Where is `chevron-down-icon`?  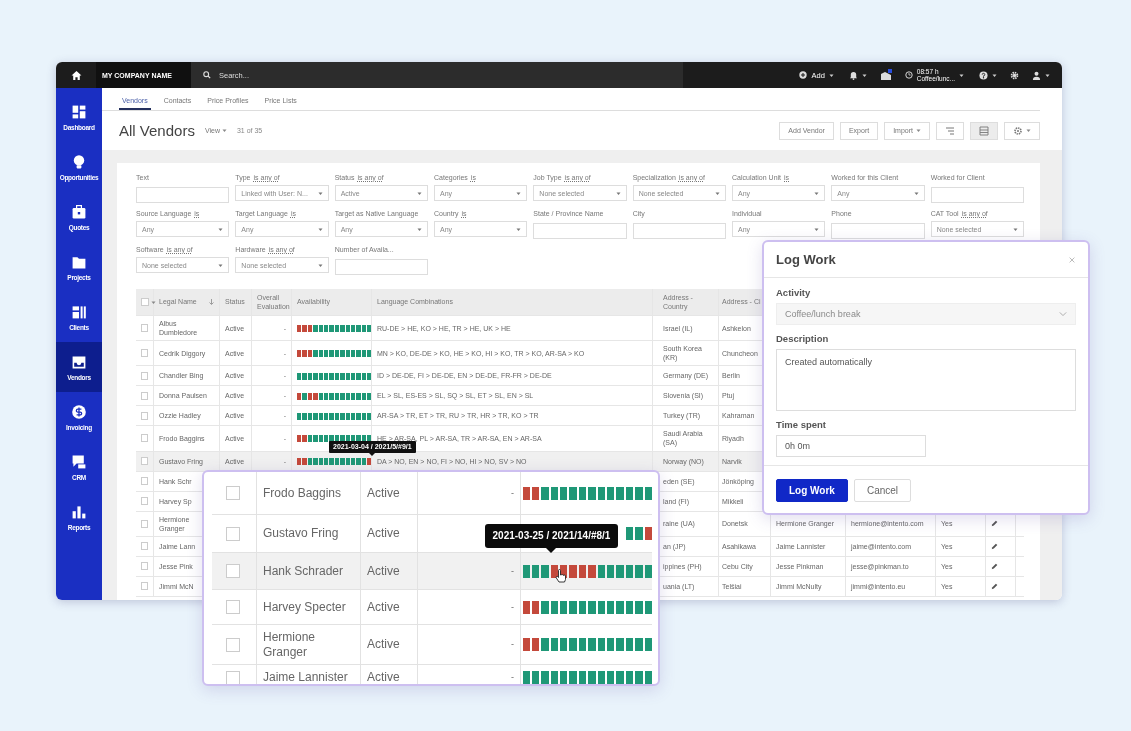 chevron-down-icon is located at coordinates (1063, 314).